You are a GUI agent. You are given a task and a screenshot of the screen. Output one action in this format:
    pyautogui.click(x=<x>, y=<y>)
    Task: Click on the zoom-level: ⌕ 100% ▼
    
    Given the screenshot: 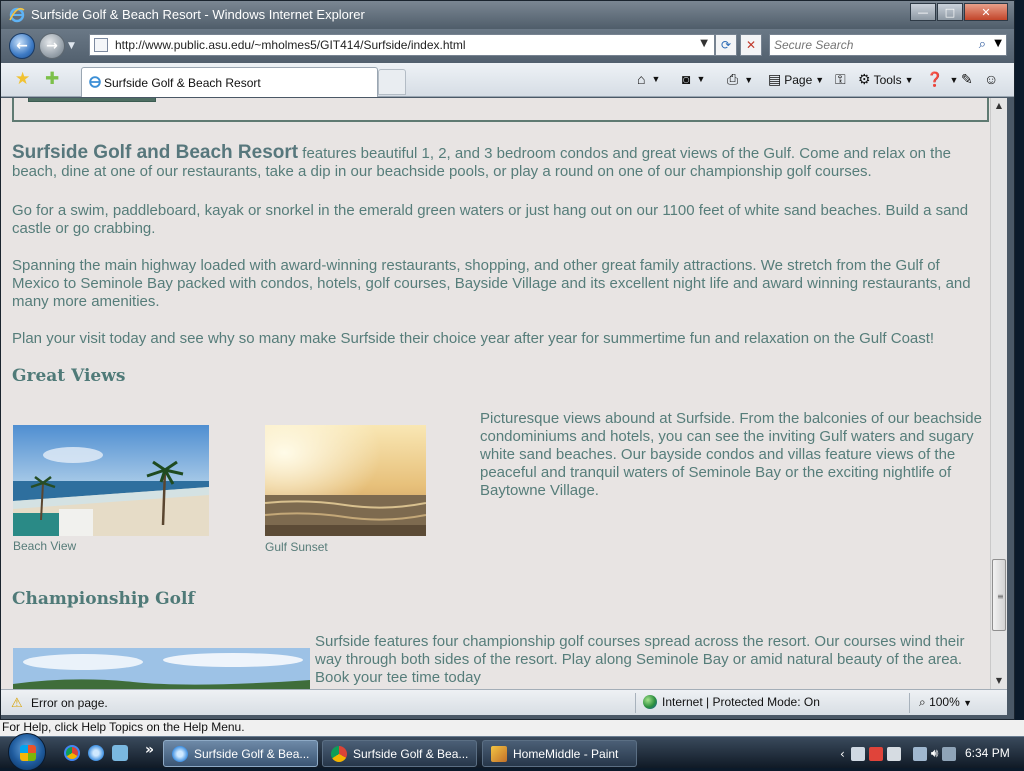 What is the action you would take?
    pyautogui.click(x=945, y=702)
    